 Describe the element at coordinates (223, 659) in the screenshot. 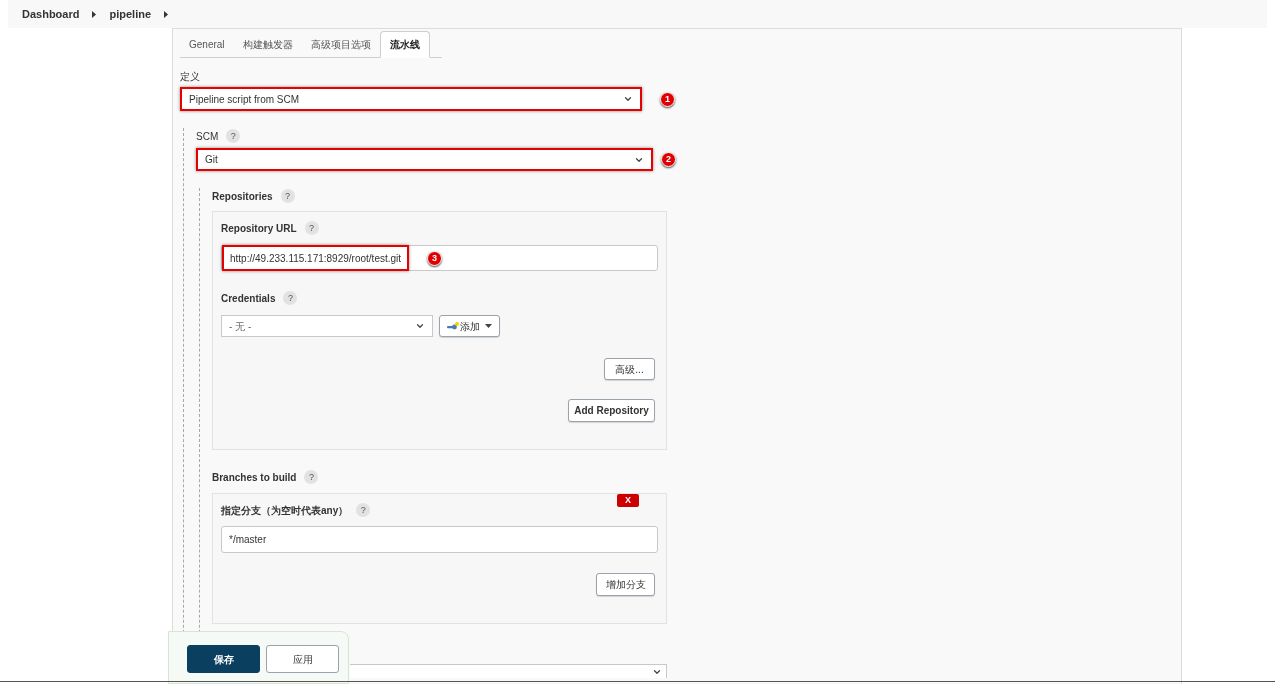

I see `save-button: 保存` at that location.